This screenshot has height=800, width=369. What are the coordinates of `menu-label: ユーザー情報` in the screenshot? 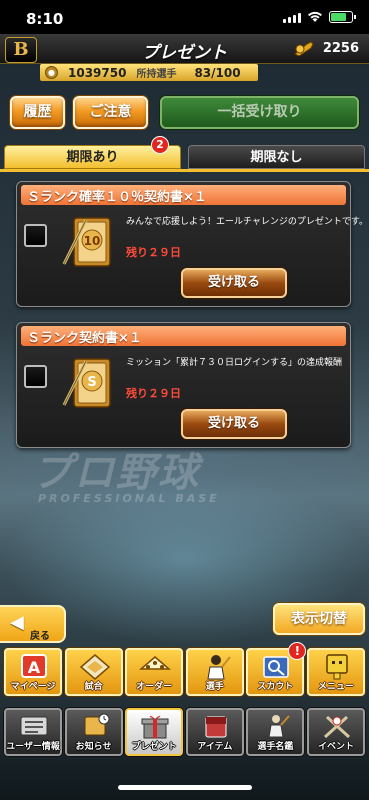 It's located at (33, 747).